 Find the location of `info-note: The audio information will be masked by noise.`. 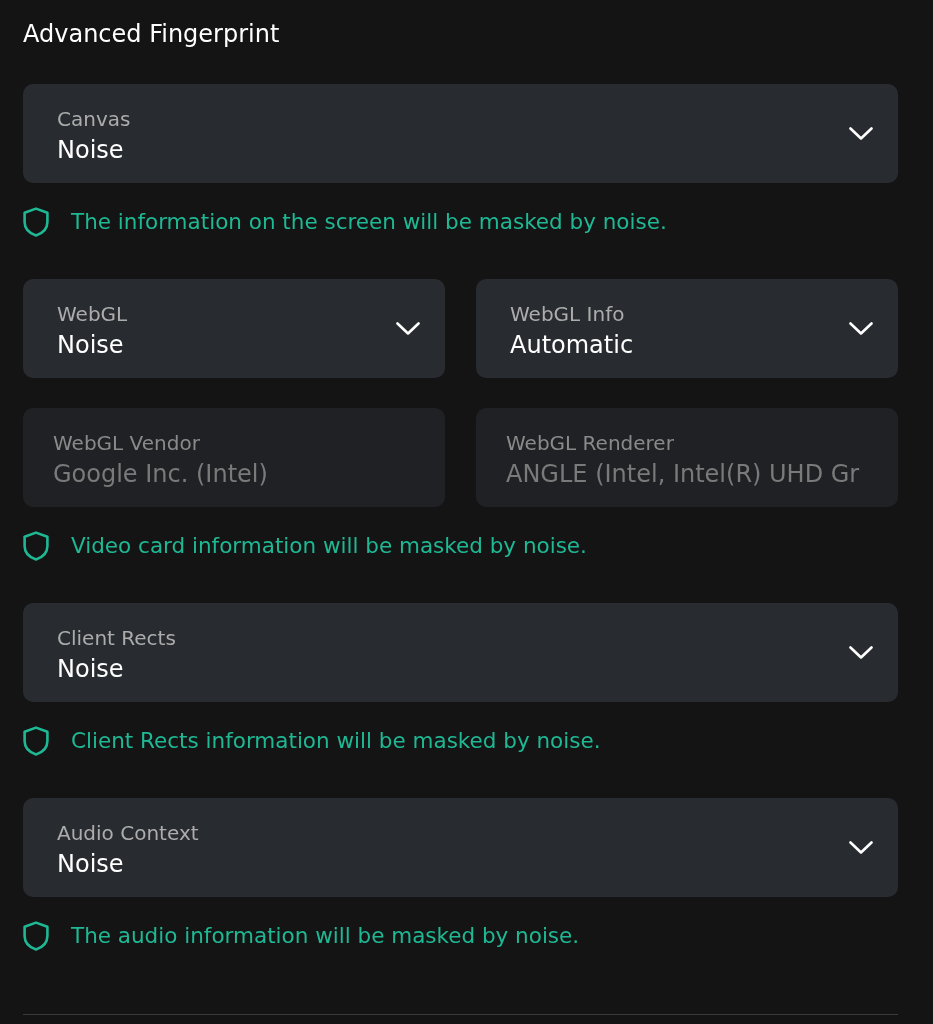

info-note: The audio information will be masked by noise. is located at coordinates (325, 936).